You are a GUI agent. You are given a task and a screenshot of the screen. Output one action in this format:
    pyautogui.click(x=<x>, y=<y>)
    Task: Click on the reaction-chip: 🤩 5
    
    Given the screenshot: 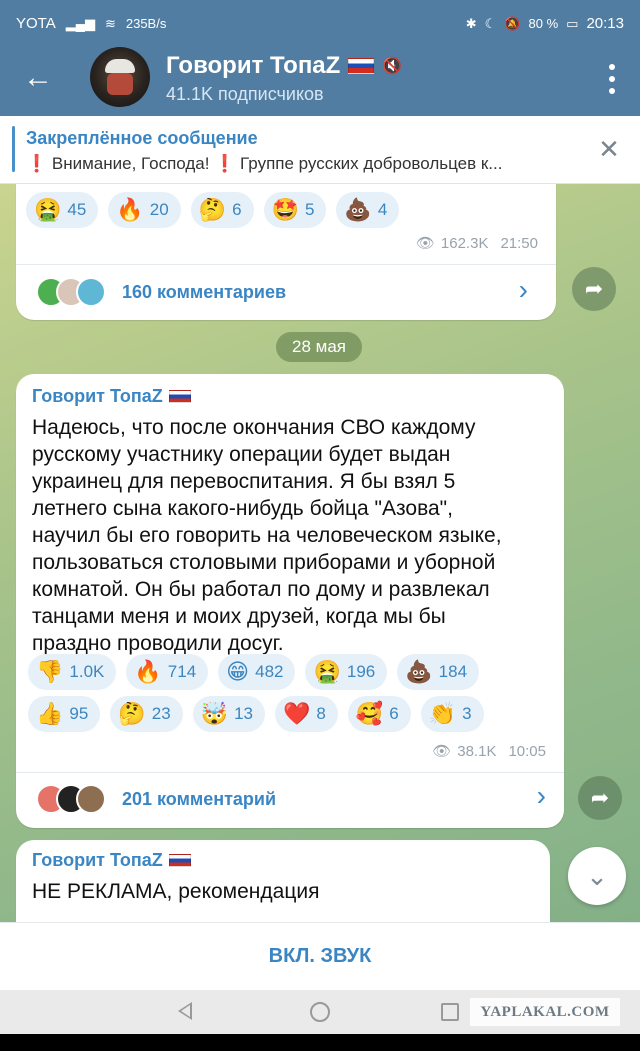 What is the action you would take?
    pyautogui.click(x=295, y=210)
    